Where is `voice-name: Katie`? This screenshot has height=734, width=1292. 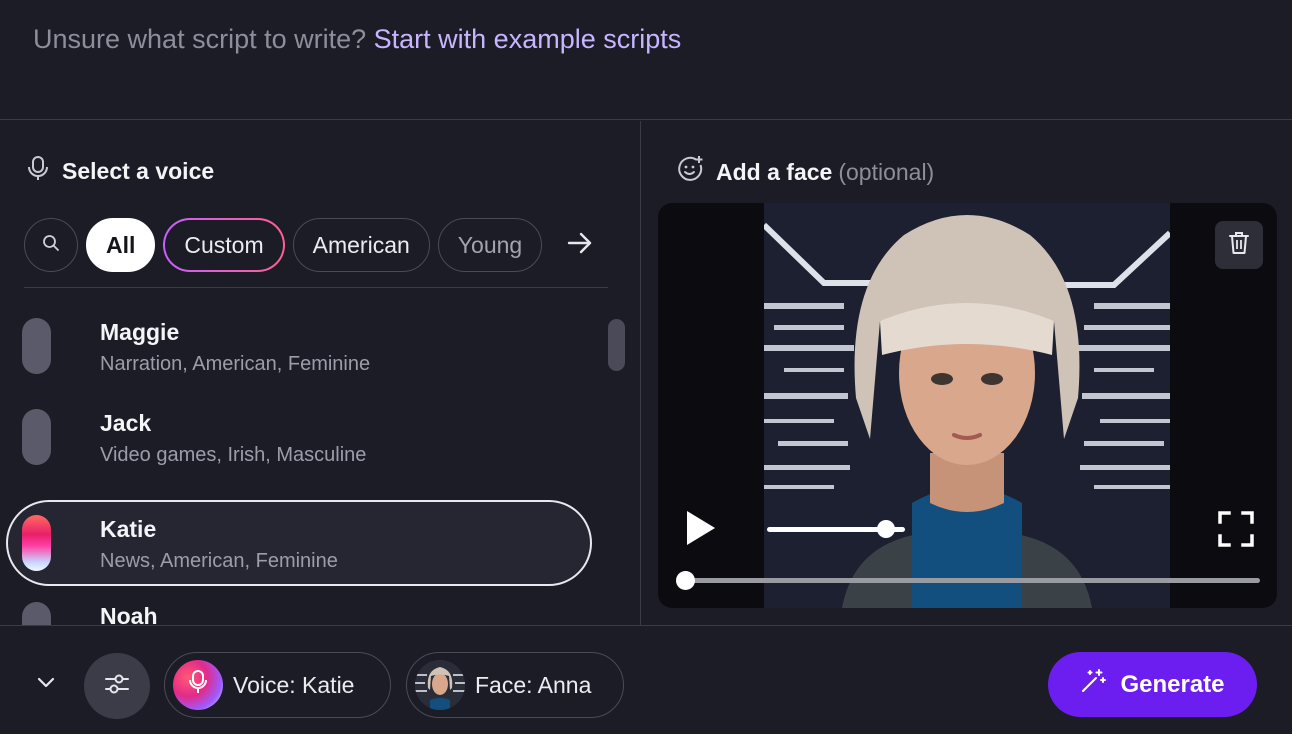
voice-name: Katie is located at coordinates (128, 529).